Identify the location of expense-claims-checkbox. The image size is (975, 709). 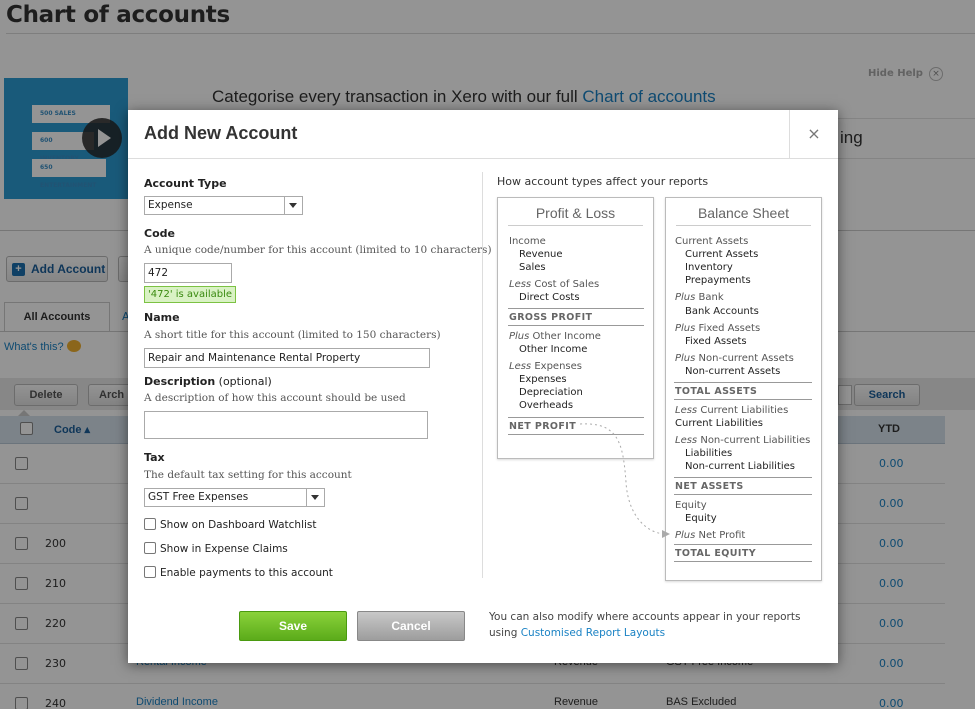
(150, 548).